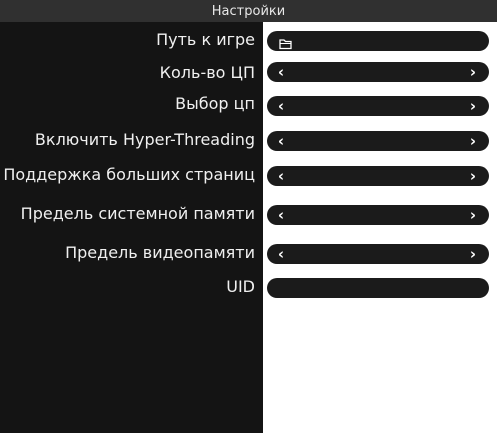 The height and width of the screenshot is (433, 497). I want to click on hyper-threading-prev-button: ‹, so click(281, 141).